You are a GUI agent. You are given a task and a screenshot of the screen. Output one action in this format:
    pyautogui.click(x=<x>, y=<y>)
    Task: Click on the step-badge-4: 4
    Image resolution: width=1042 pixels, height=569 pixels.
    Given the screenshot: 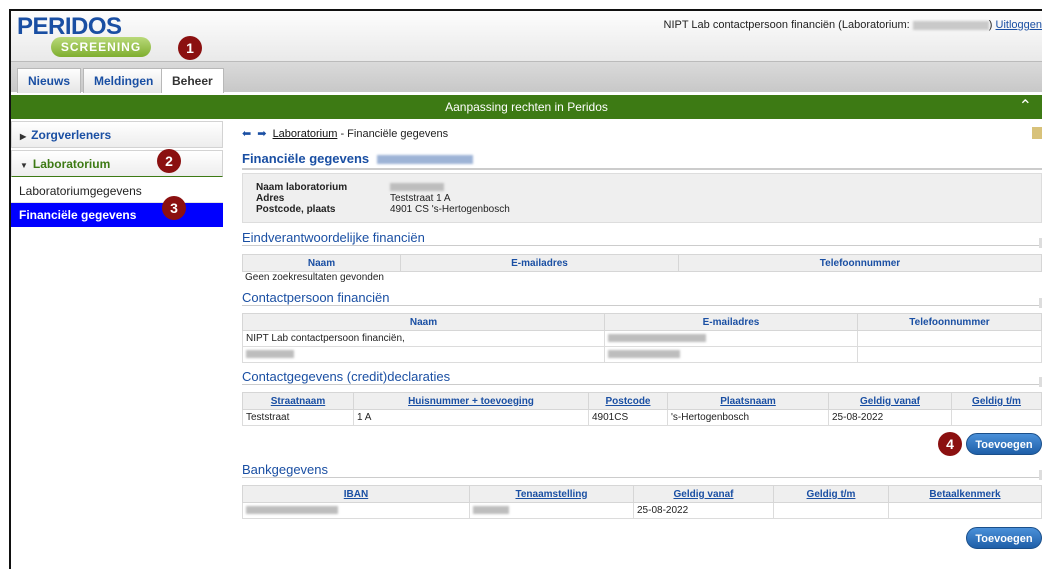 What is the action you would take?
    pyautogui.click(x=950, y=444)
    